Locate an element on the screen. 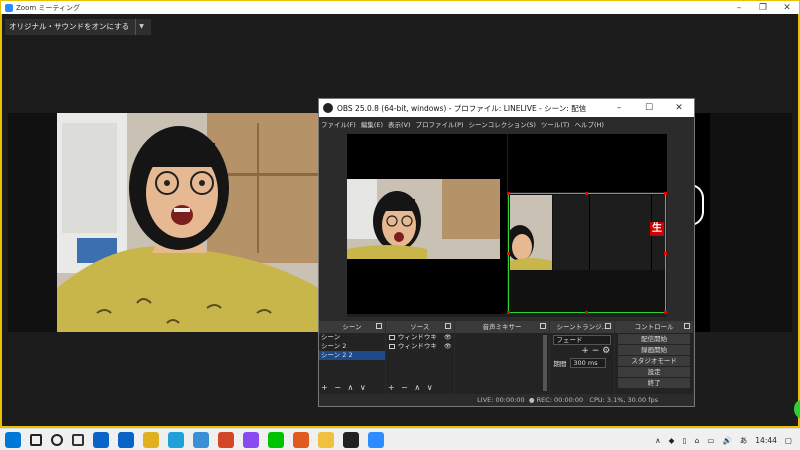  menu-scene-collection: シーンコレクション(S) is located at coordinates (502, 124).